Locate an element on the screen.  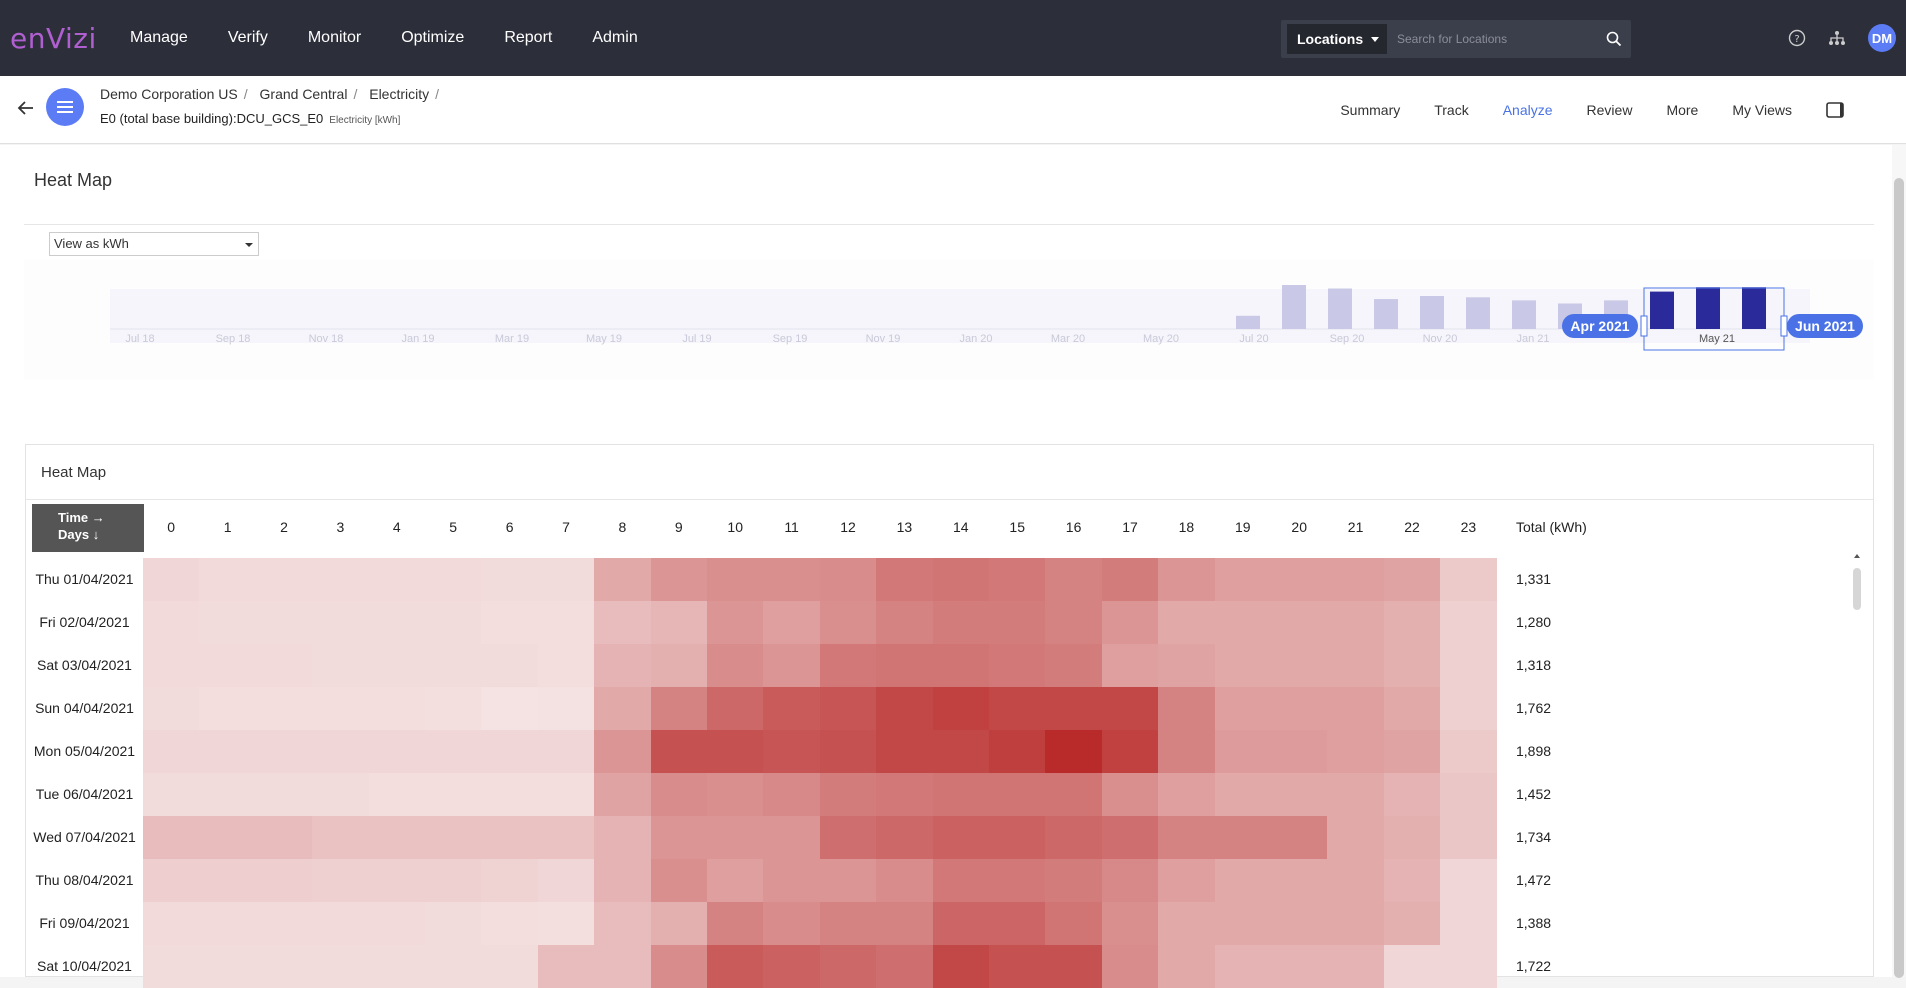
range-start-handle is located at coordinates (1644, 326).